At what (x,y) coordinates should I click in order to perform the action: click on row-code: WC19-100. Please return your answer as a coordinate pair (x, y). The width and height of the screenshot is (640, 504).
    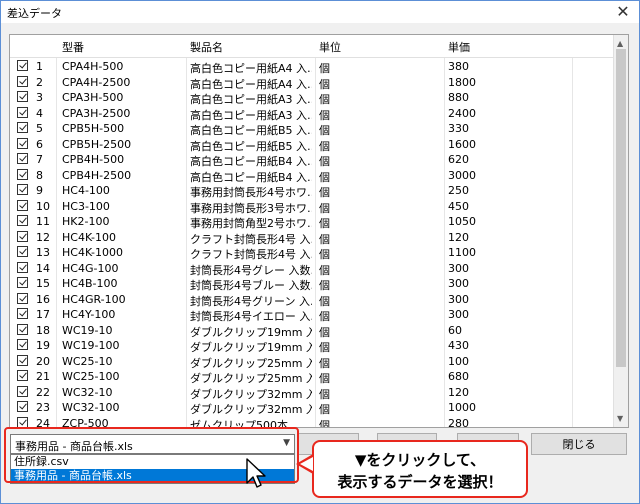
    Looking at the image, I should click on (91, 345).